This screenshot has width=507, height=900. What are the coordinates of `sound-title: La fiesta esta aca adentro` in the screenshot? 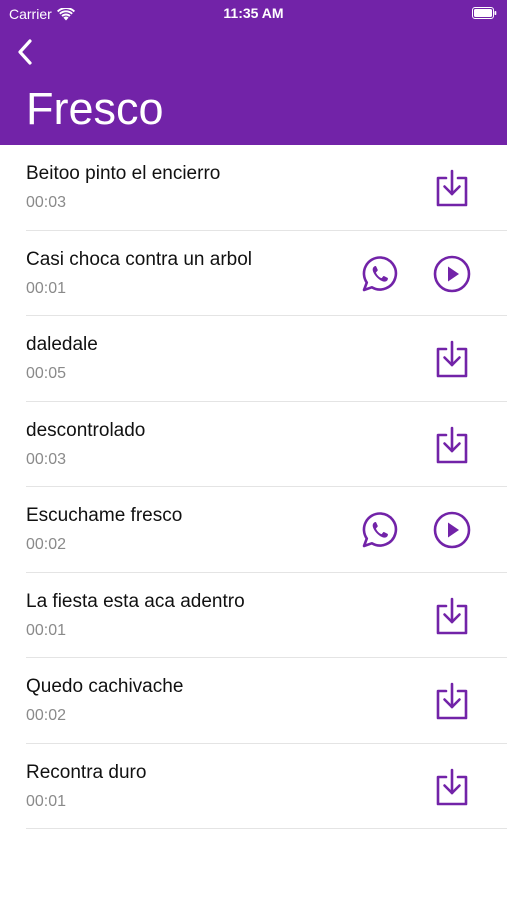 It's located at (135, 601).